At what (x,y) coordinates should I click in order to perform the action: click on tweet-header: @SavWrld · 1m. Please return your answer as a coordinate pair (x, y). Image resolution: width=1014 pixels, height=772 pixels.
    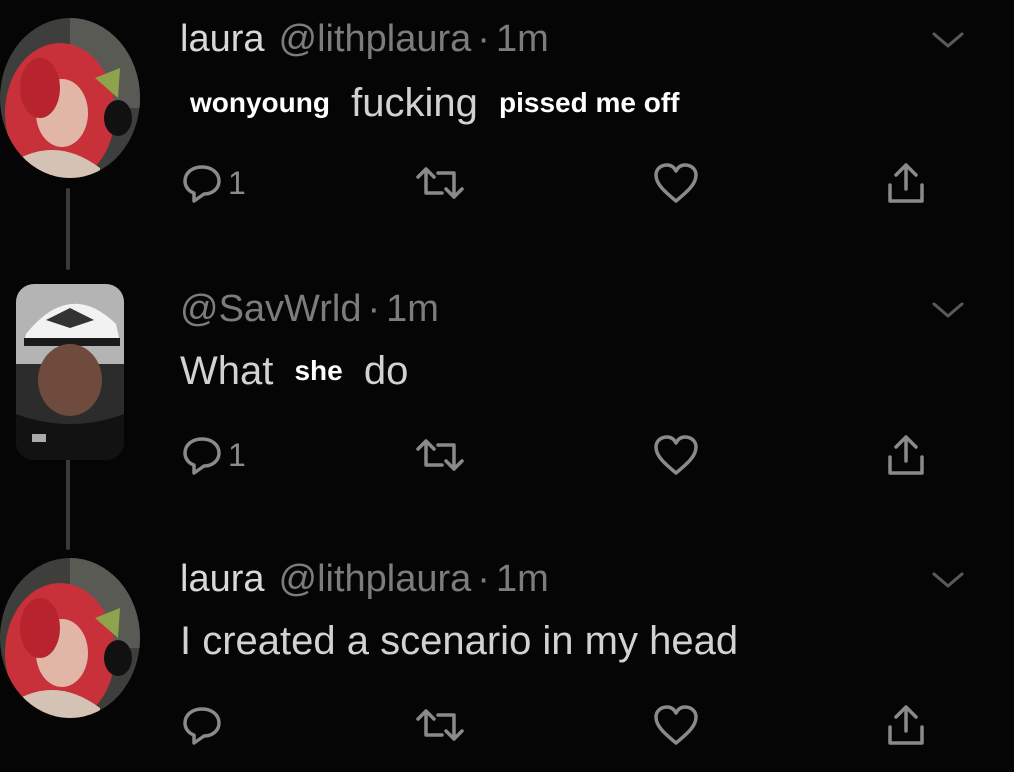
    Looking at the image, I should click on (309, 309).